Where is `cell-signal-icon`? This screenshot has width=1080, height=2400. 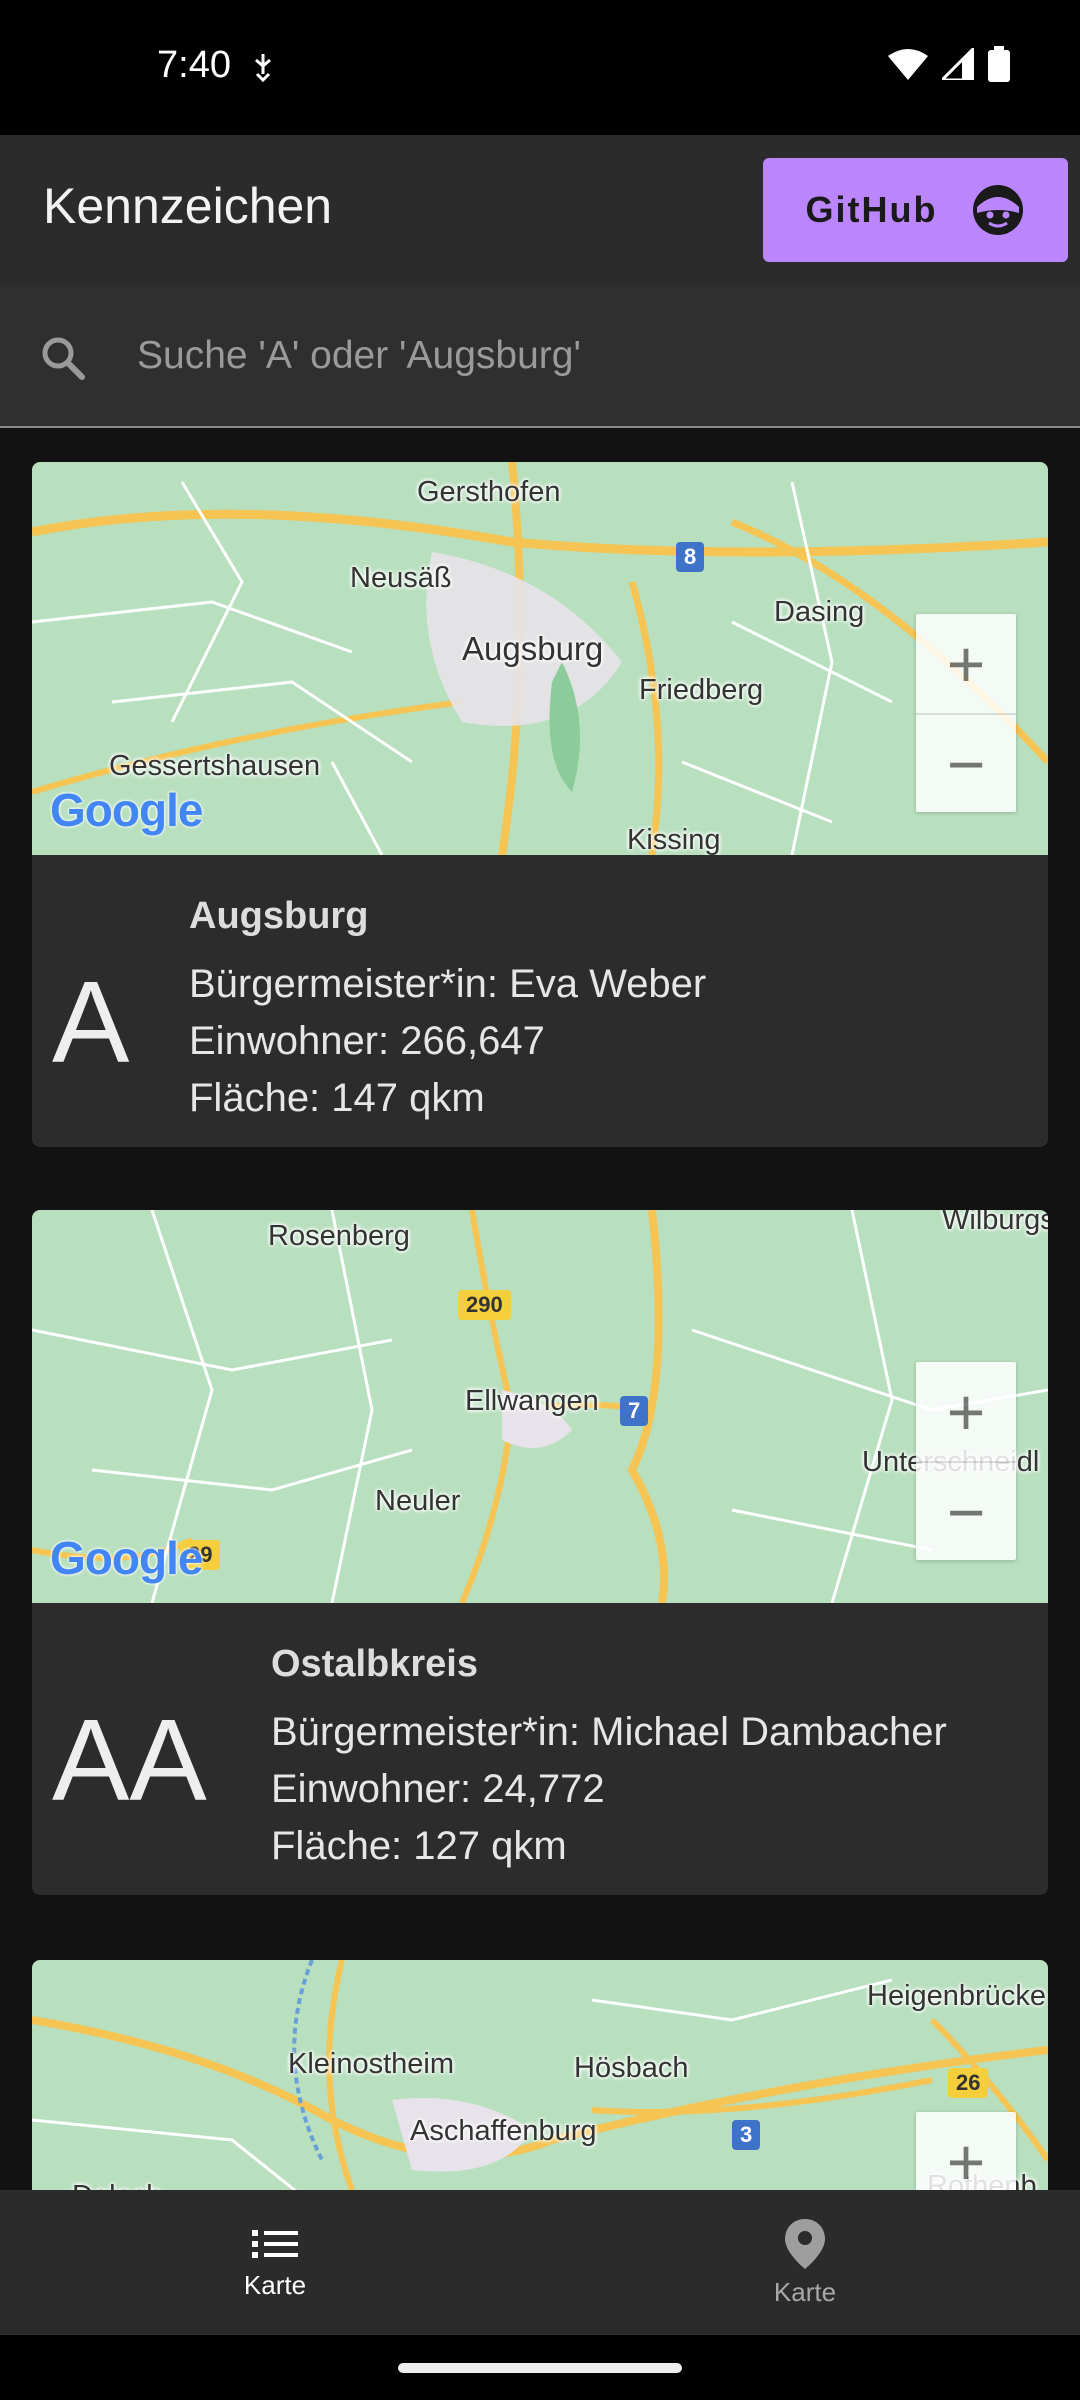
cell-signal-icon is located at coordinates (958, 64).